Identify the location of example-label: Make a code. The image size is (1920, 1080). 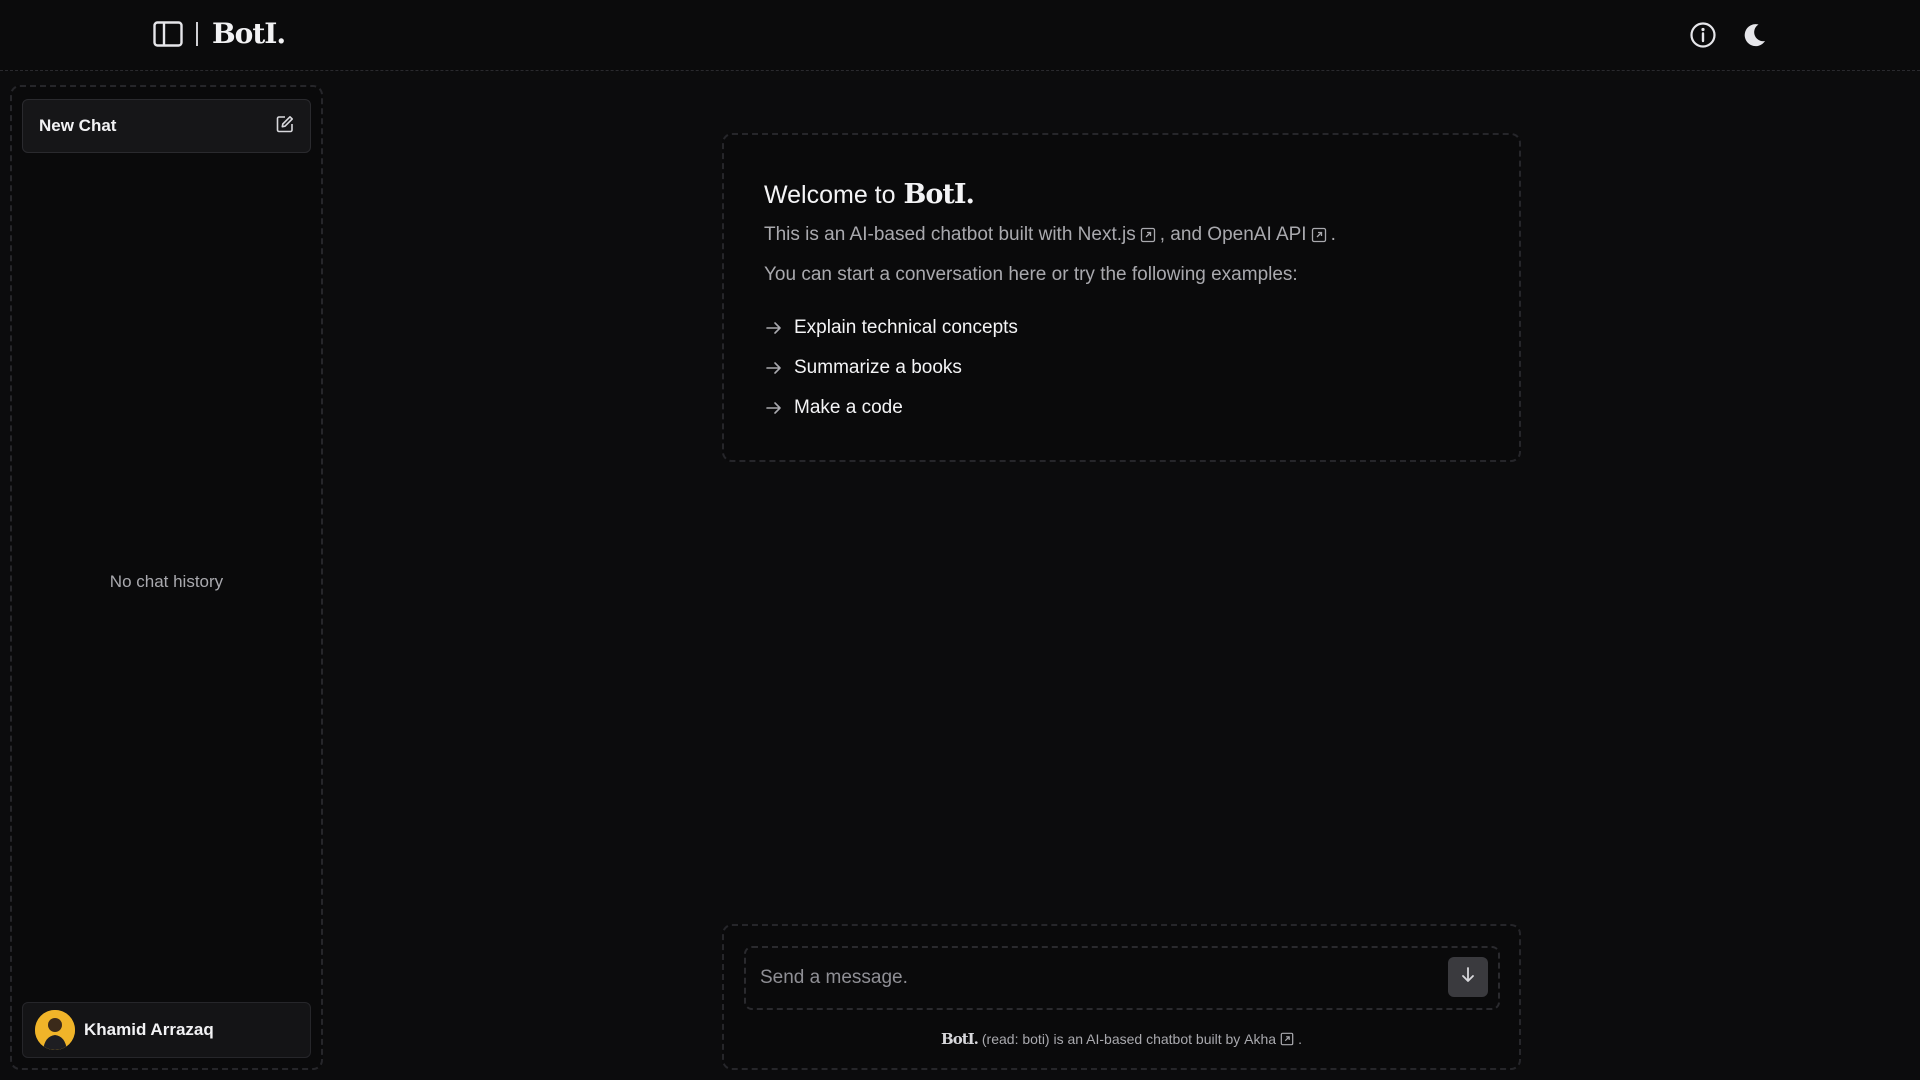
(848, 407).